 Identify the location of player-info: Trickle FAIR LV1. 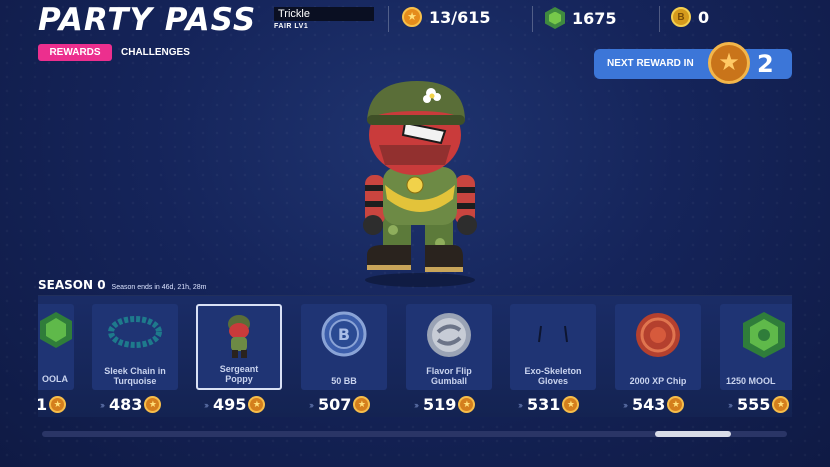
(324, 18).